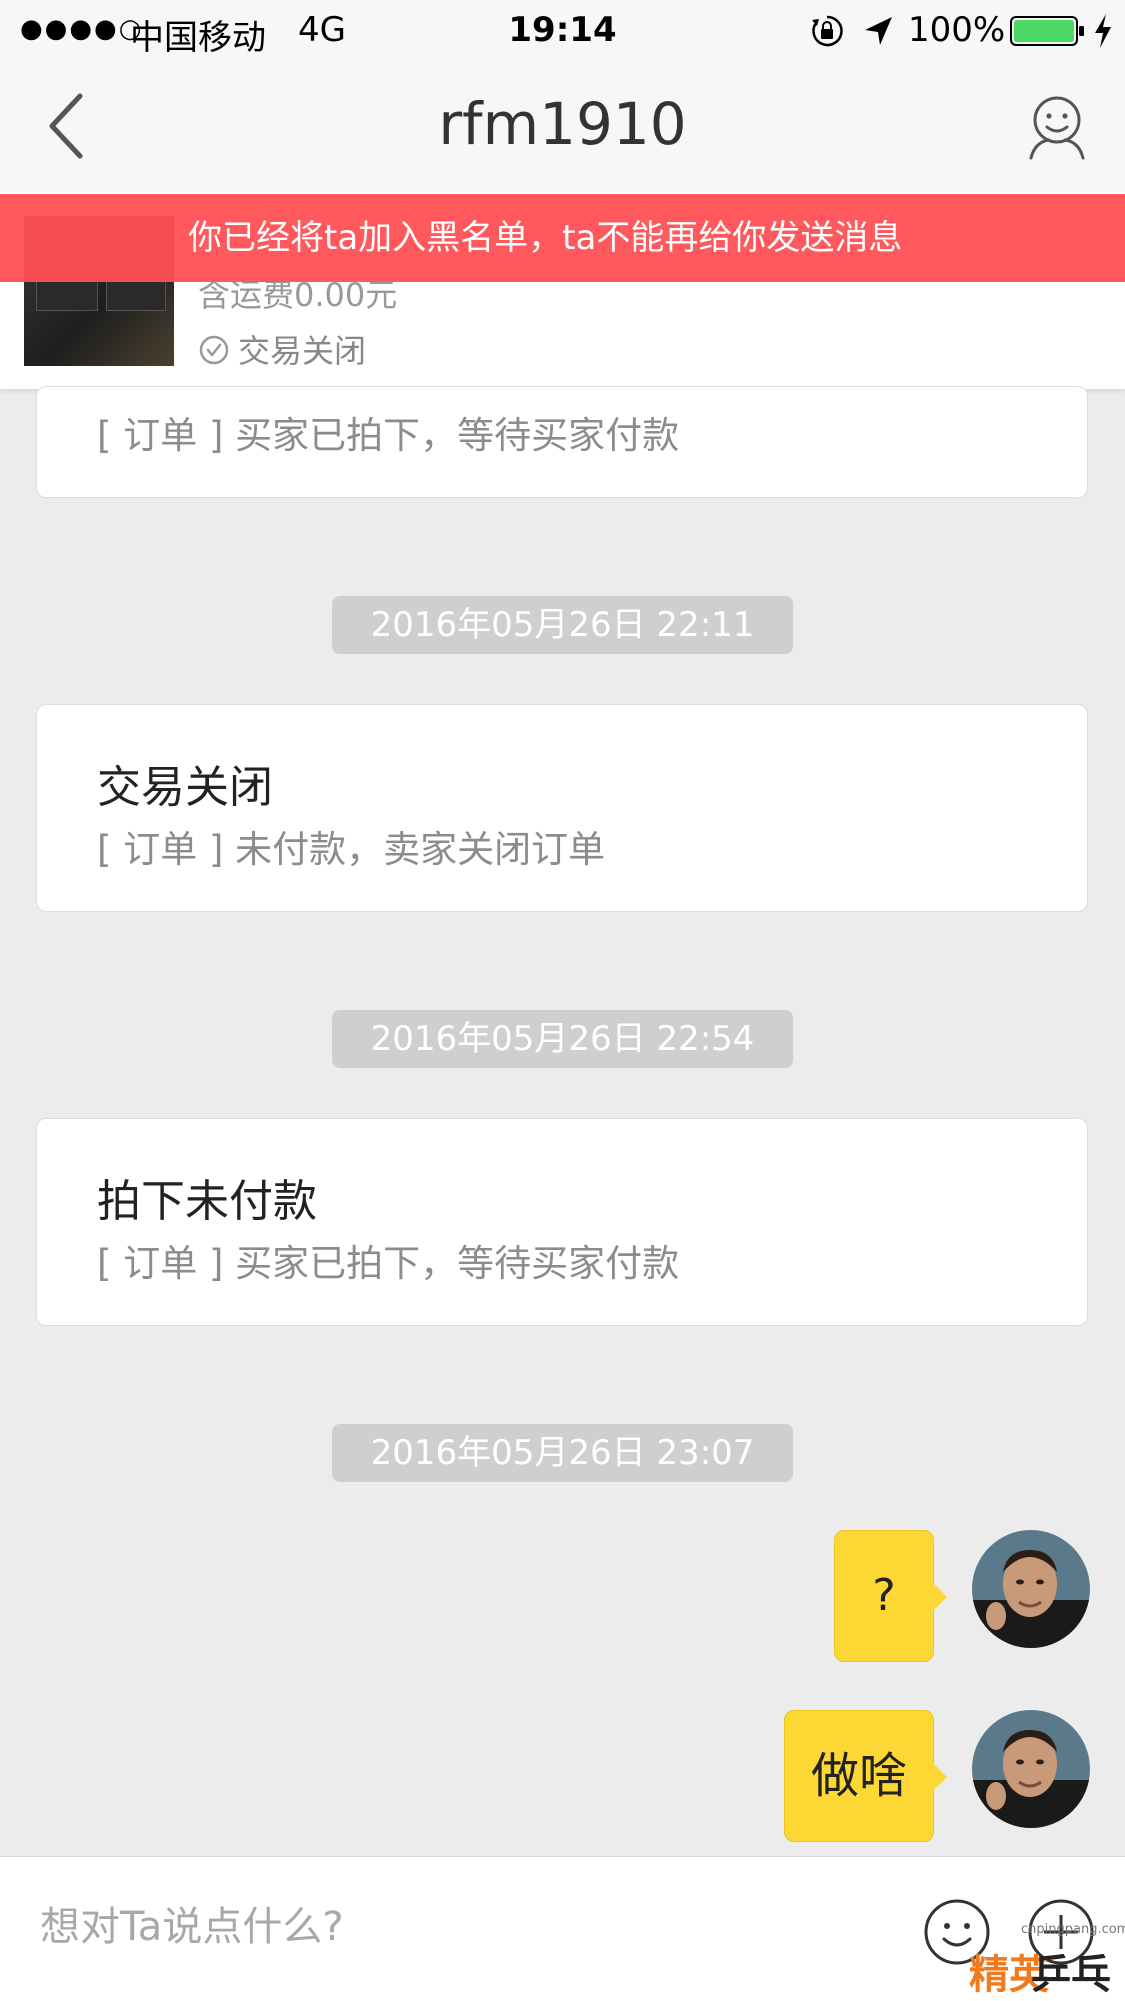  What do you see at coordinates (562, 1222) in the screenshot?
I see `order-message-card: 拍下未付款 [ 订单 ] 买家已拍下，等待买家付款` at bounding box center [562, 1222].